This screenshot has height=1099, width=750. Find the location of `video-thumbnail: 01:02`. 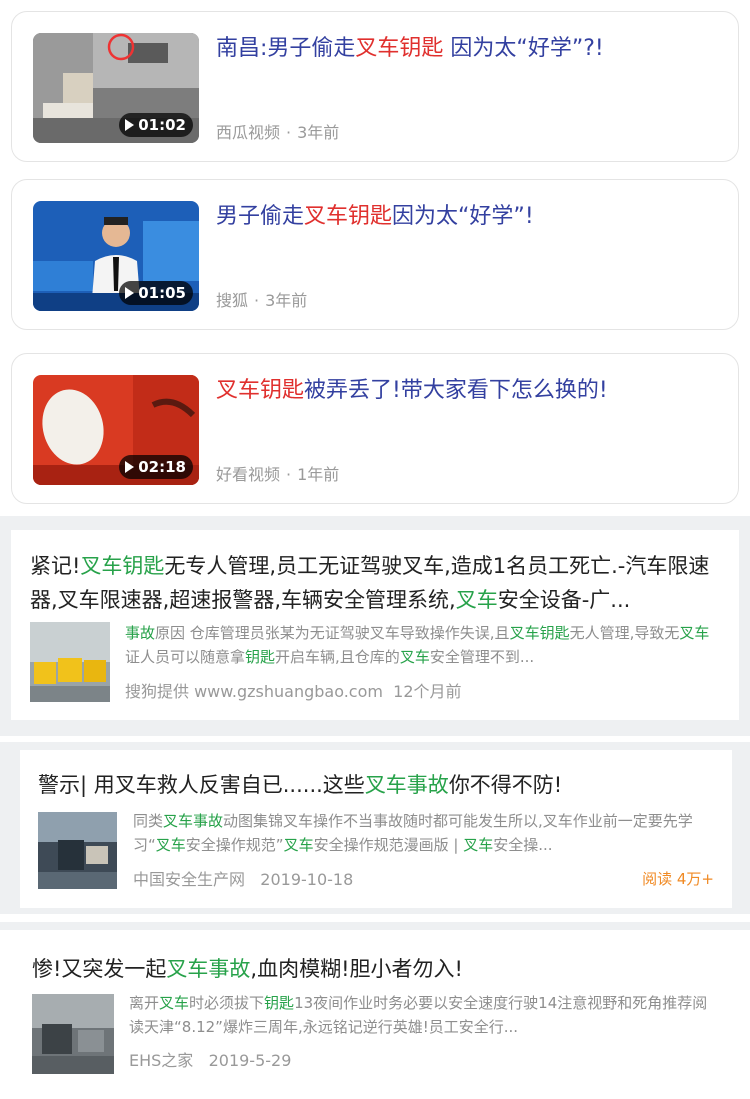

video-thumbnail: 01:02 is located at coordinates (116, 88).